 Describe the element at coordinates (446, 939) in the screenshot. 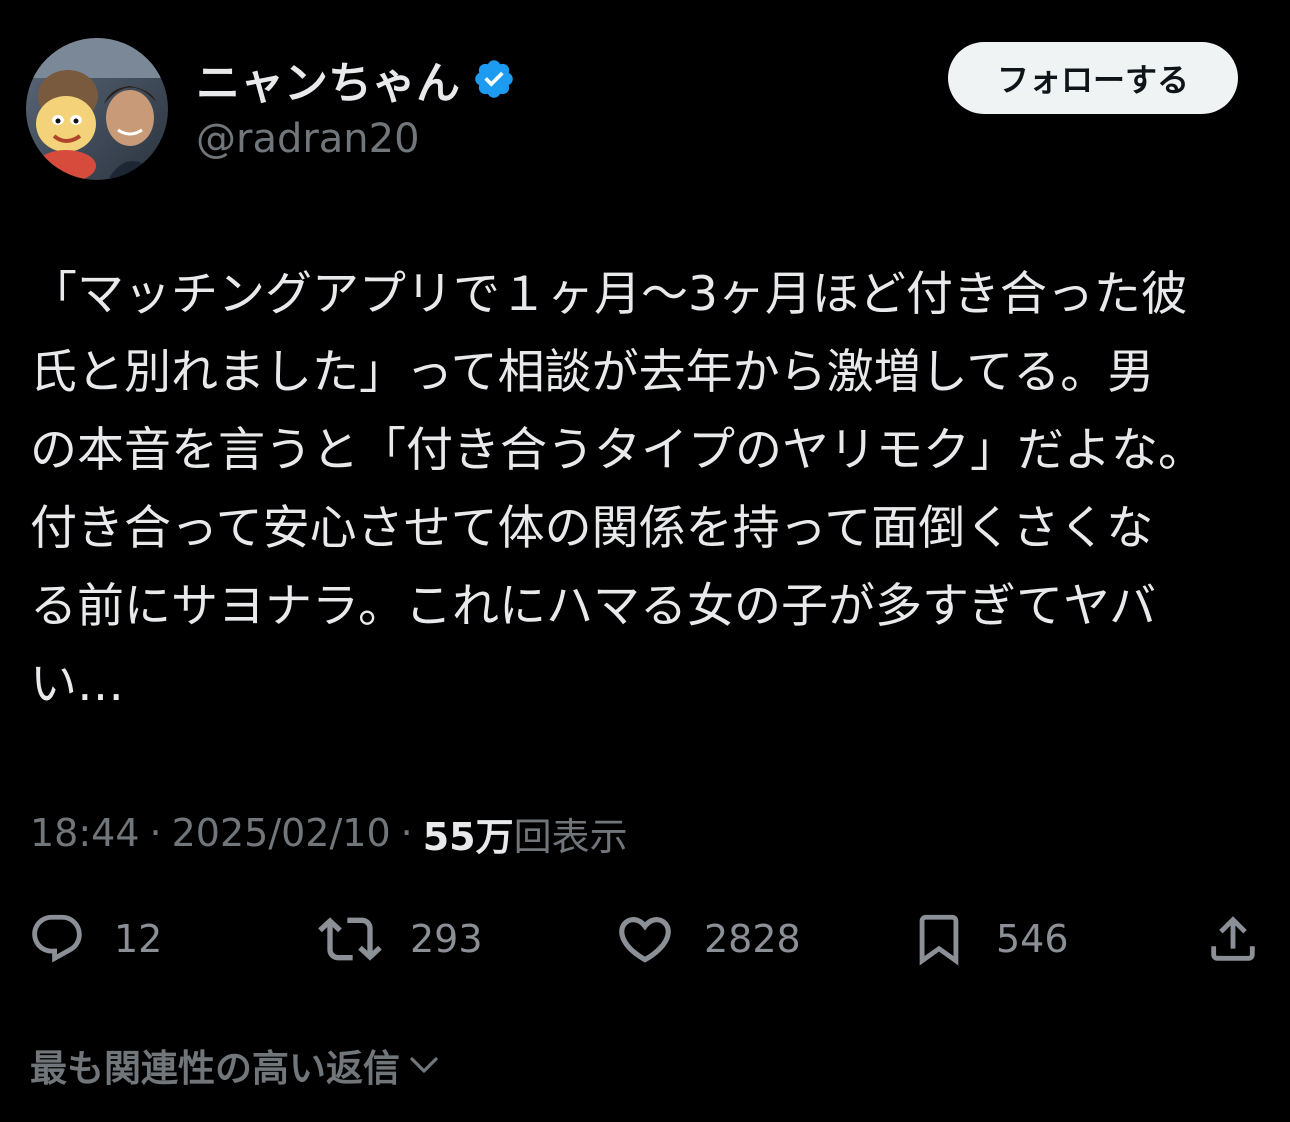

I see `retweet-count: 293` at that location.